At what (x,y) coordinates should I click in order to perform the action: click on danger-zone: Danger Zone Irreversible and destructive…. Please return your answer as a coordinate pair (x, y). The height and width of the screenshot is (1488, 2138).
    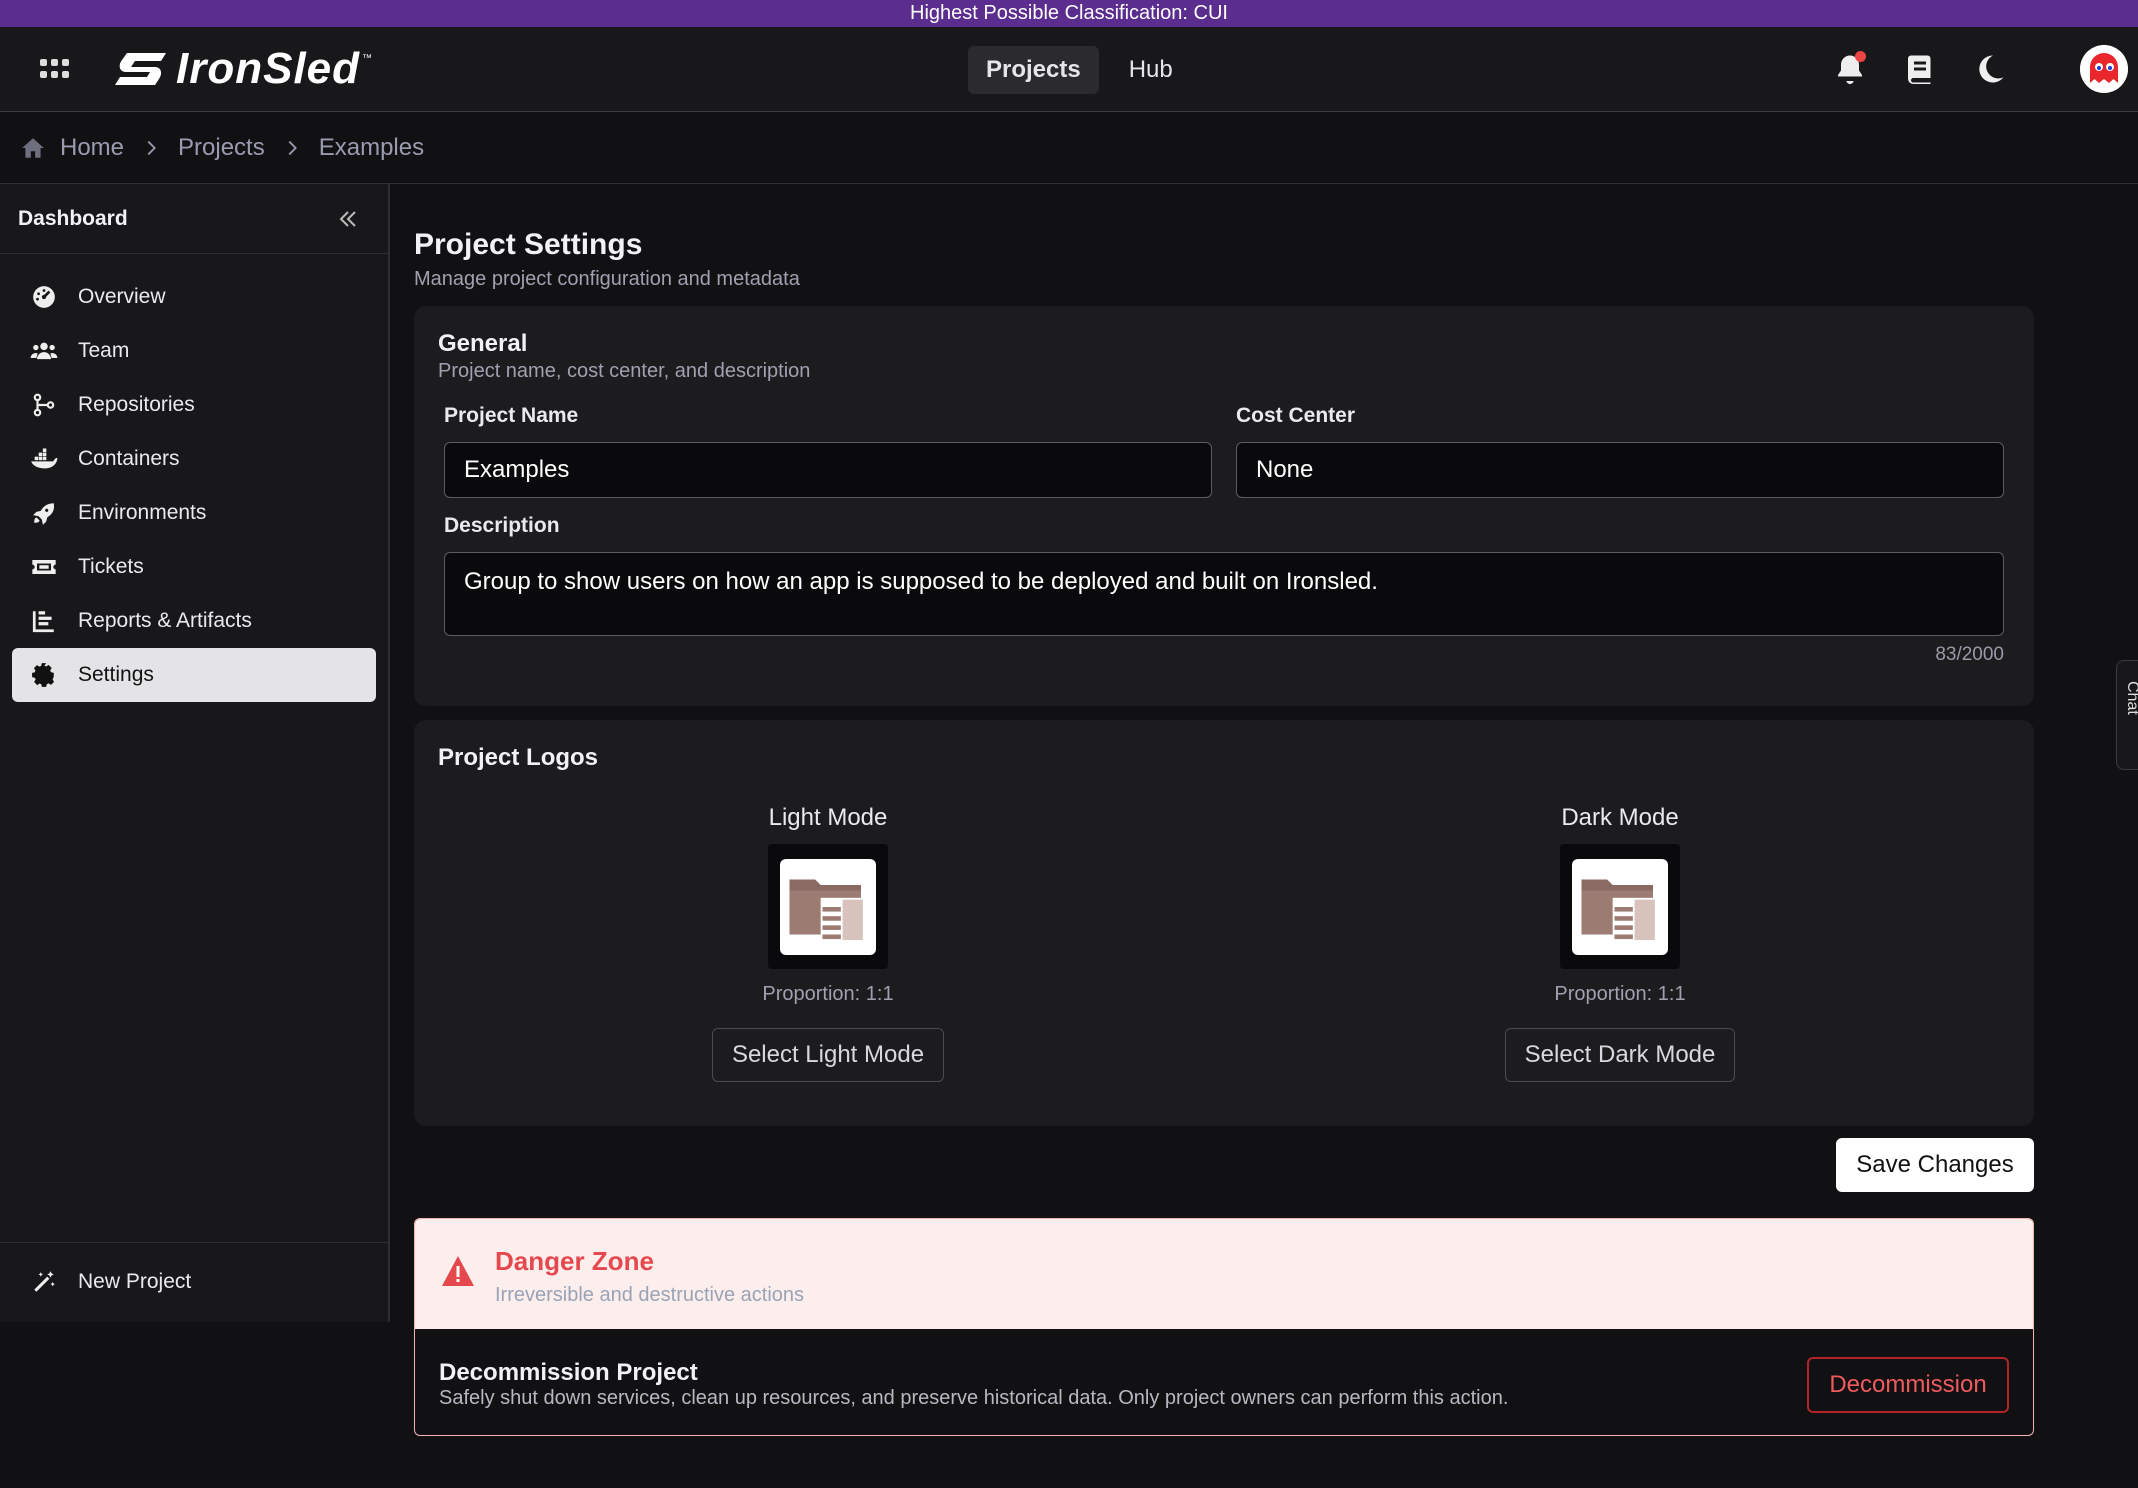
    Looking at the image, I should click on (1224, 1327).